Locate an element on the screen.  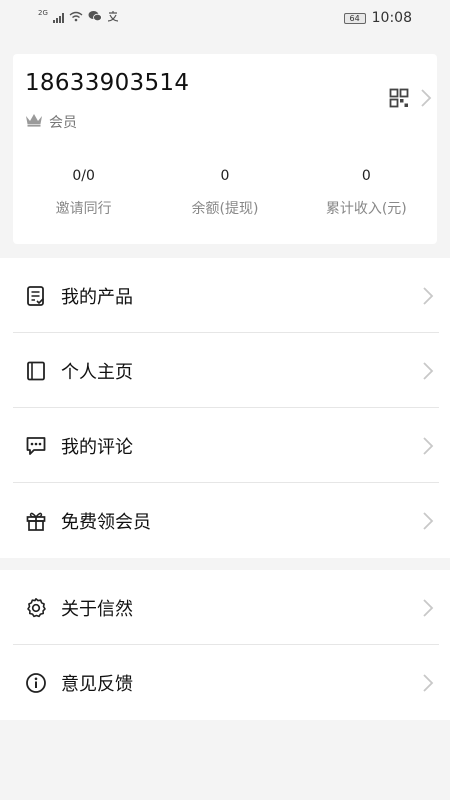
stats-row: 0/0 邀请同行 0 余额(提现) 0 累计收入(元) is located at coordinates (225, 198).